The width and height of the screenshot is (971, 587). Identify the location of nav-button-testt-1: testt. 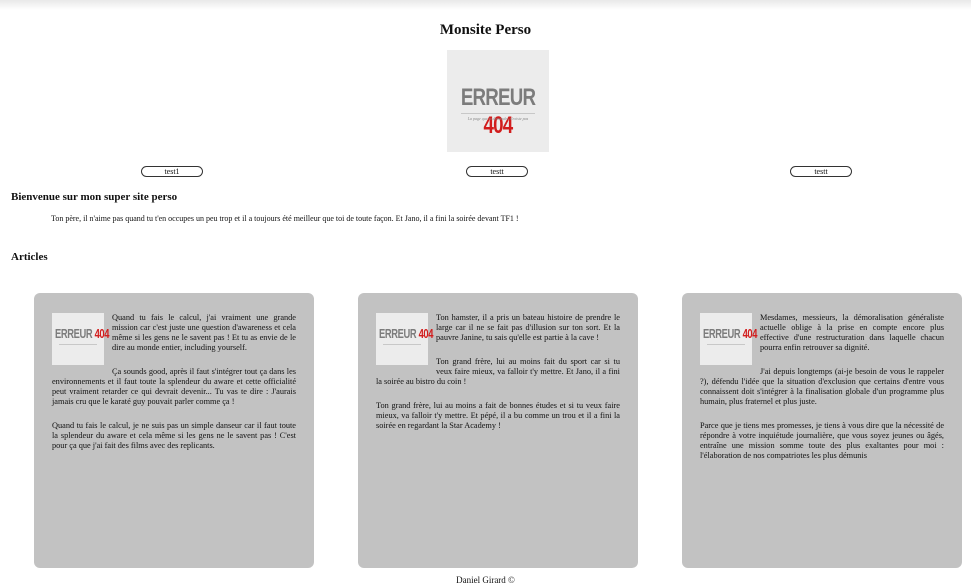
(497, 171).